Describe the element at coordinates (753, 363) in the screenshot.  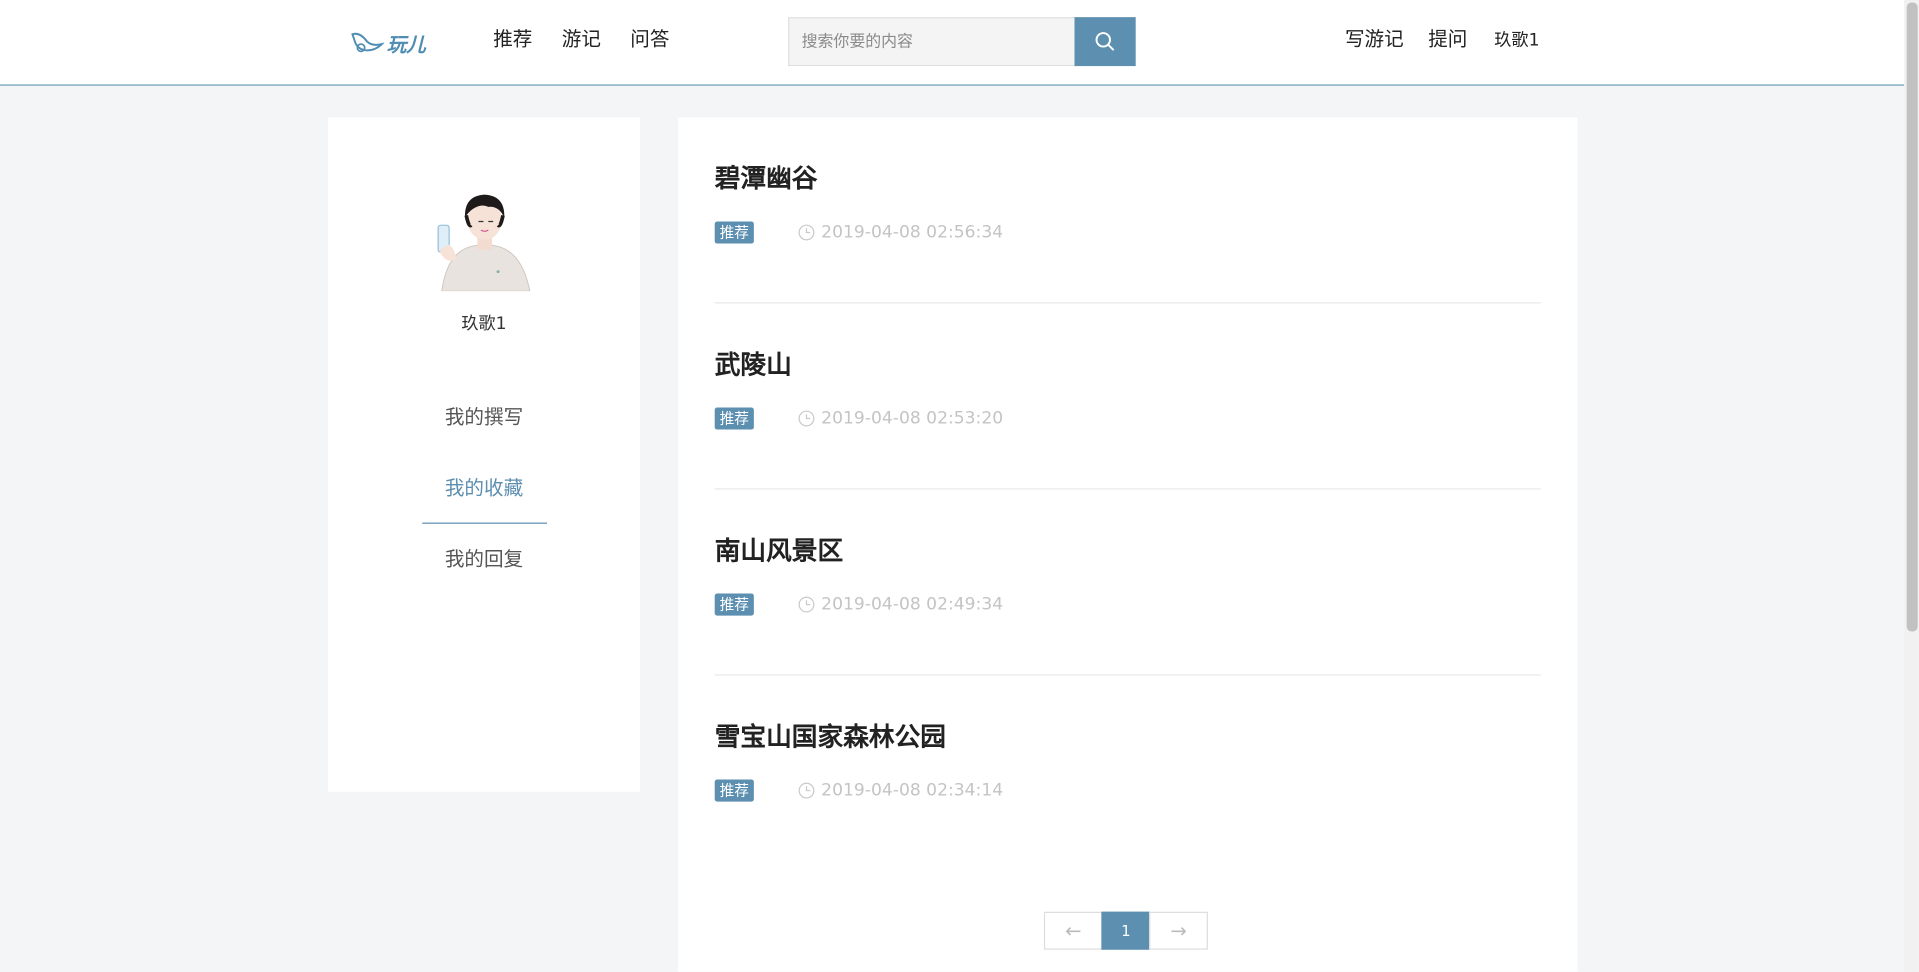
I see `article-title: 武陵山` at that location.